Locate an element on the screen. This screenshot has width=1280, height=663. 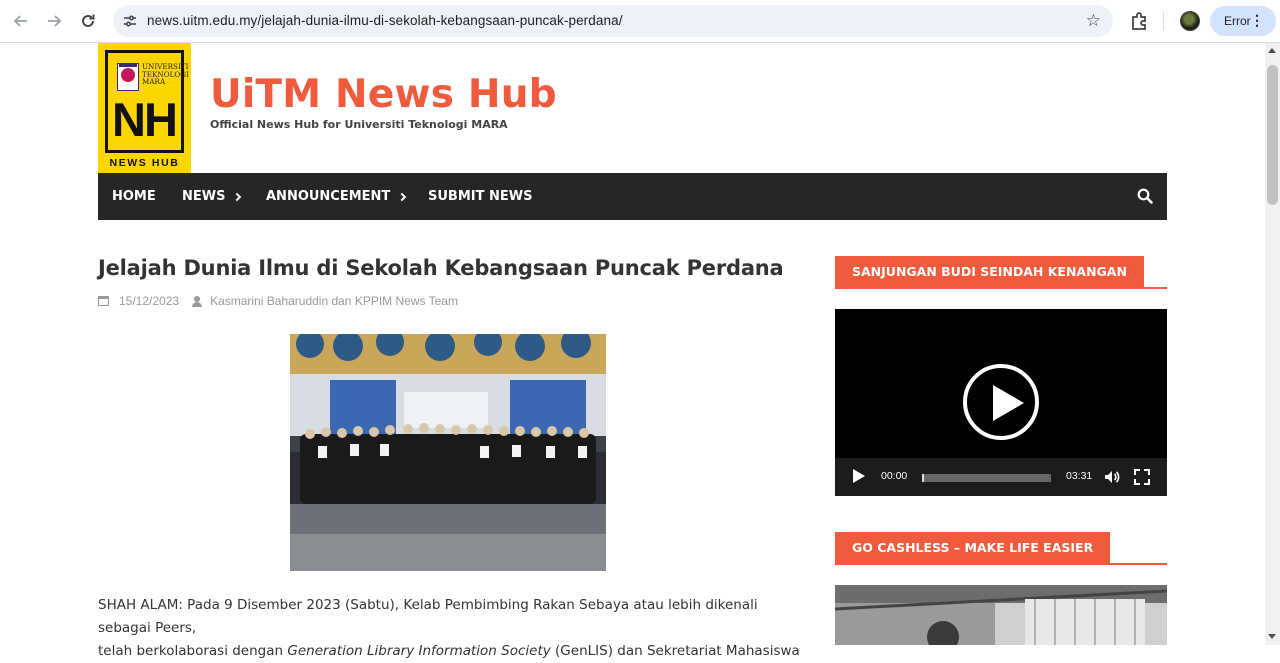
logo-university-text: UNIVERSITI TEKNOLOGI MARA is located at coordinates (165, 74).